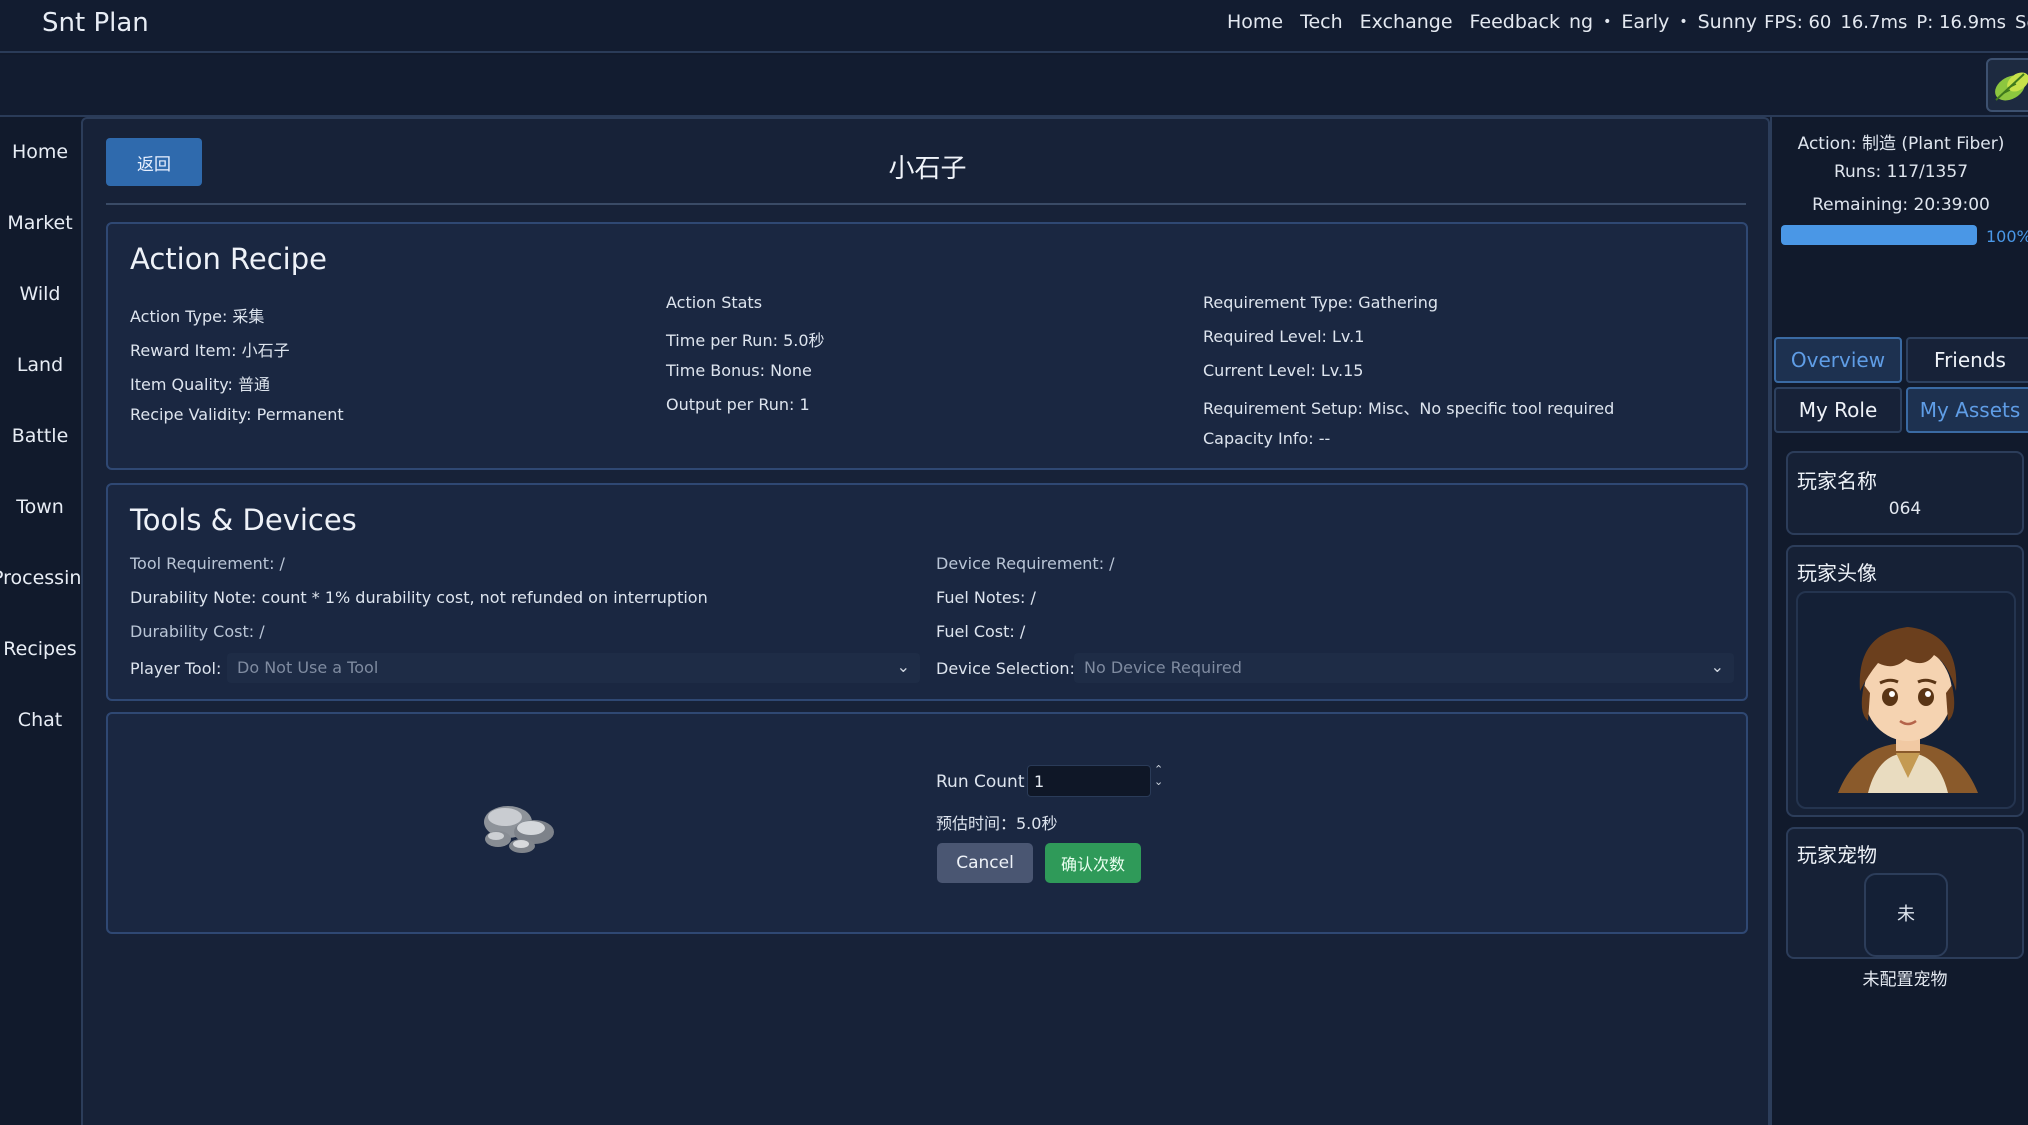  Describe the element at coordinates (1874, 22) in the screenshot. I see `frame-time-readout: 16.7ms` at that location.